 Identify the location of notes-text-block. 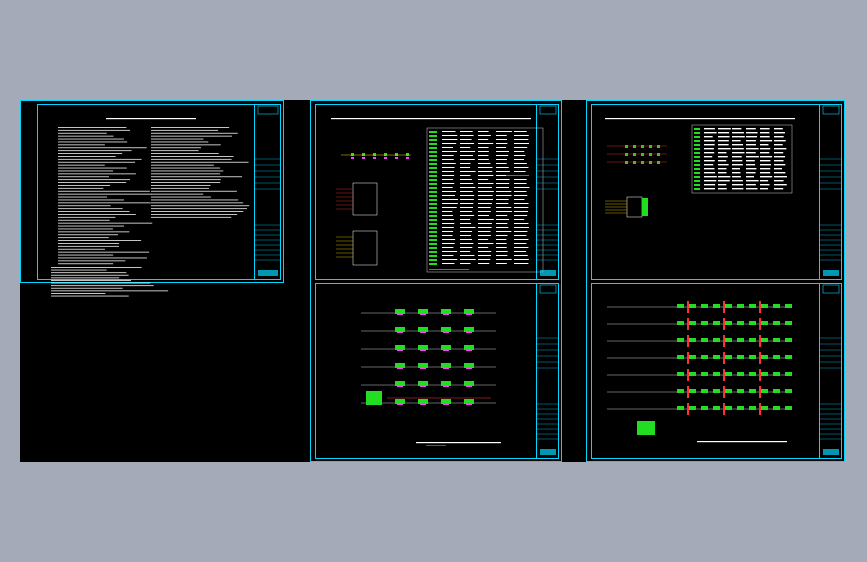
(166, 201).